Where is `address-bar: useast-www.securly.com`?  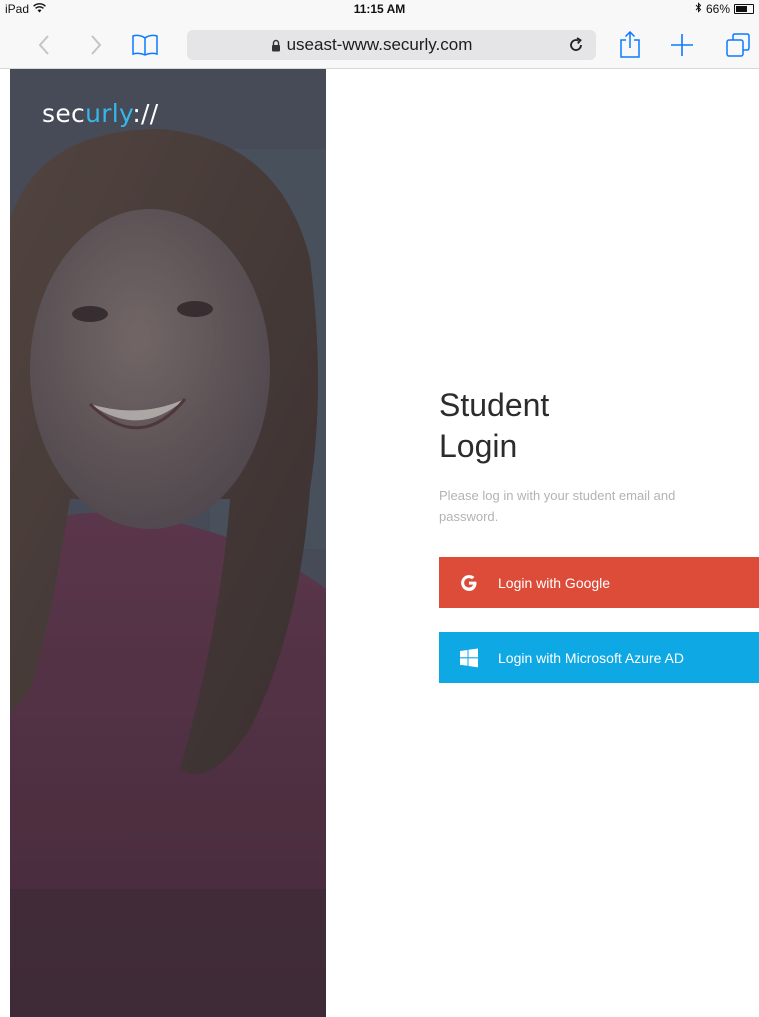
address-bar: useast-www.securly.com is located at coordinates (391, 45).